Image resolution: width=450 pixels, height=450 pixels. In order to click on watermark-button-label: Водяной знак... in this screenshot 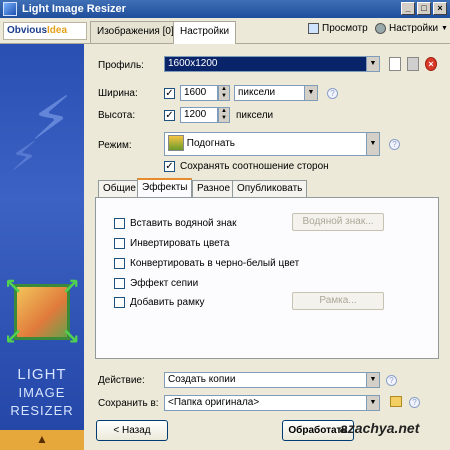, I will do `click(338, 221)`.